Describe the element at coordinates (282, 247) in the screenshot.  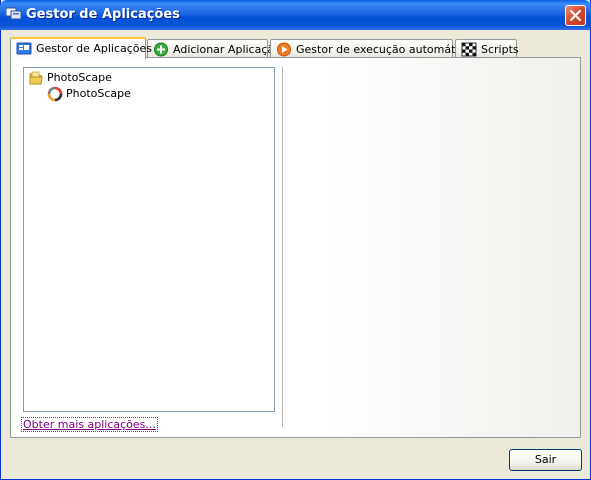
I see `panel-splitter` at that location.